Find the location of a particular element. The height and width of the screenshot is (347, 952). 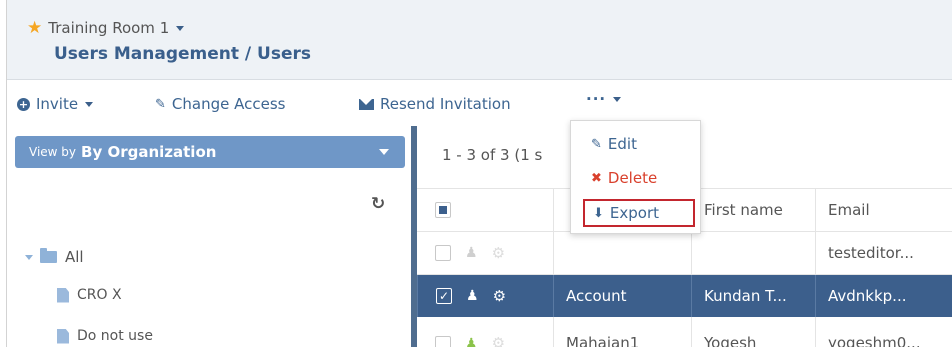

star-icon: ★ is located at coordinates (34, 28).